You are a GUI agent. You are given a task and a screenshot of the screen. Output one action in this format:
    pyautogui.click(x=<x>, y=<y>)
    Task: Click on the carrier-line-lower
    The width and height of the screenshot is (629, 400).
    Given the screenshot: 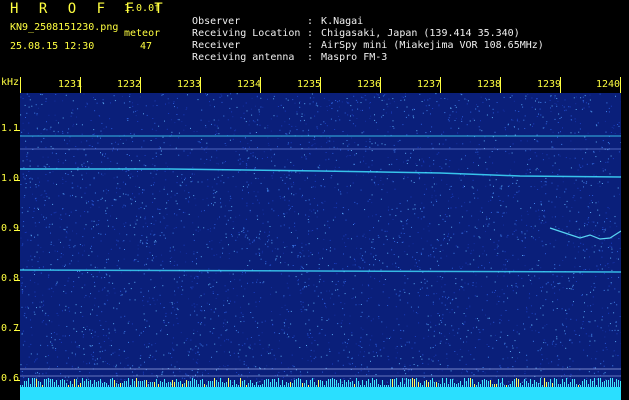 What is the action you would take?
    pyautogui.click(x=320, y=271)
    